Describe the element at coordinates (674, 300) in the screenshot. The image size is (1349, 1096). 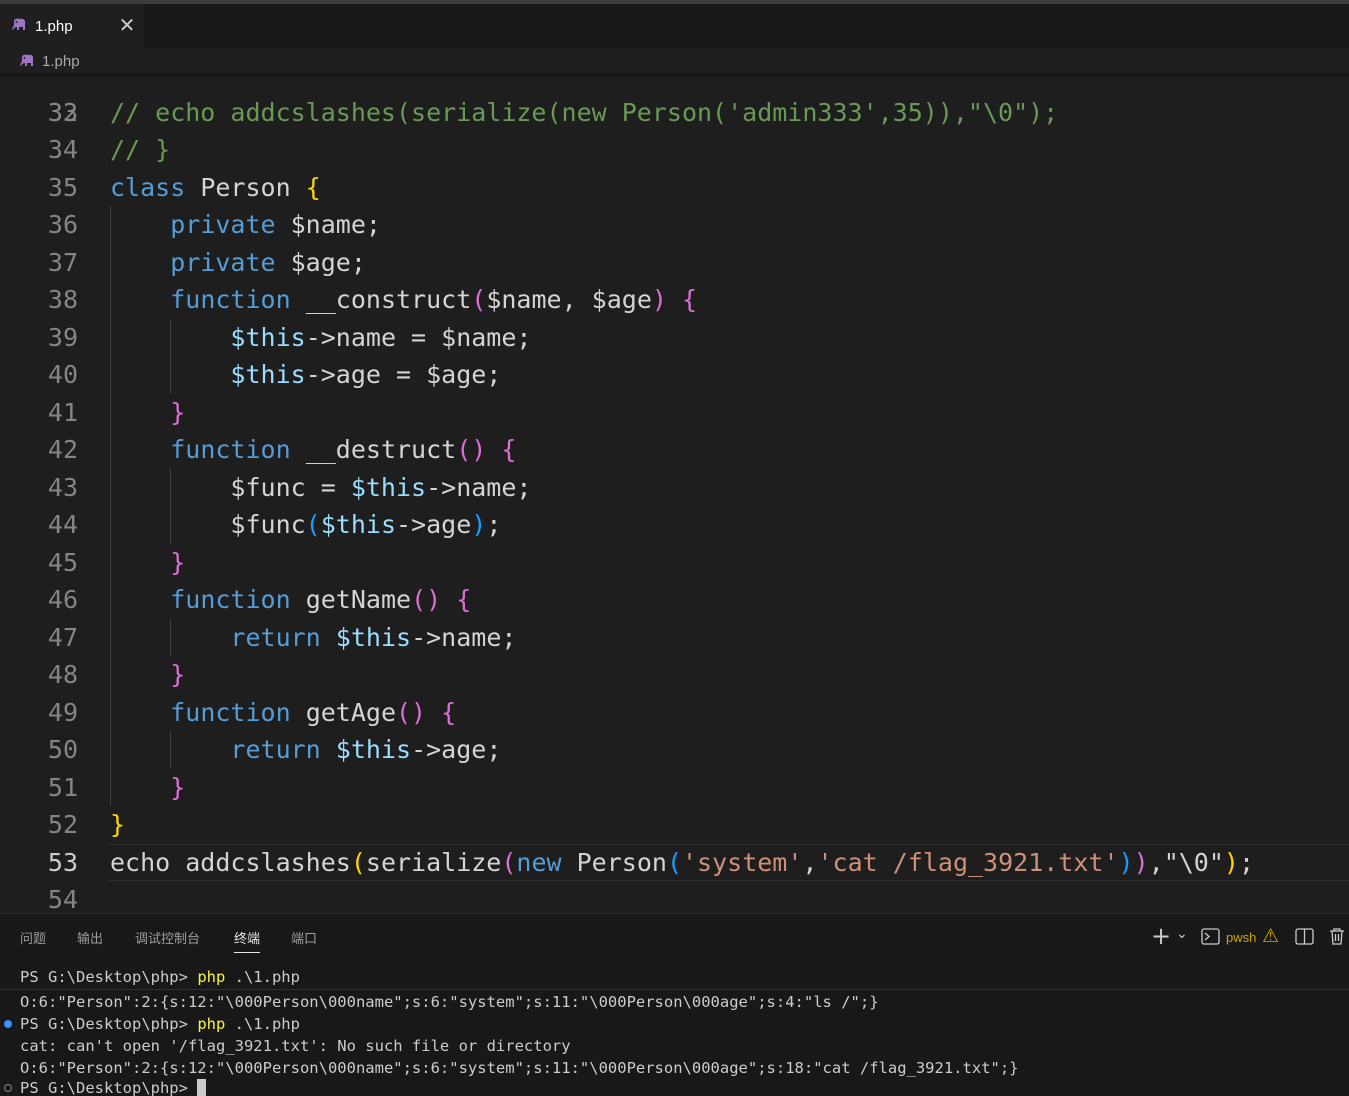
I see `code-line: 38 function __construct($name, $age) {` at that location.